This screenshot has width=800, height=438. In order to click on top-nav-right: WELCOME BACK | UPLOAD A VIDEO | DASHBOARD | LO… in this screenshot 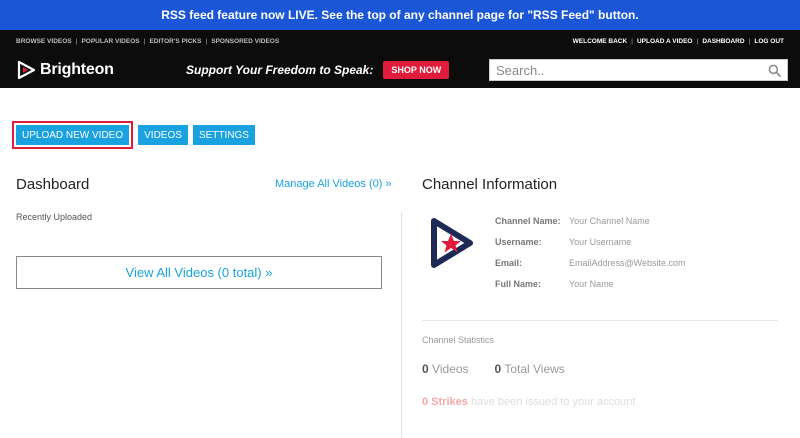, I will do `click(678, 41)`.